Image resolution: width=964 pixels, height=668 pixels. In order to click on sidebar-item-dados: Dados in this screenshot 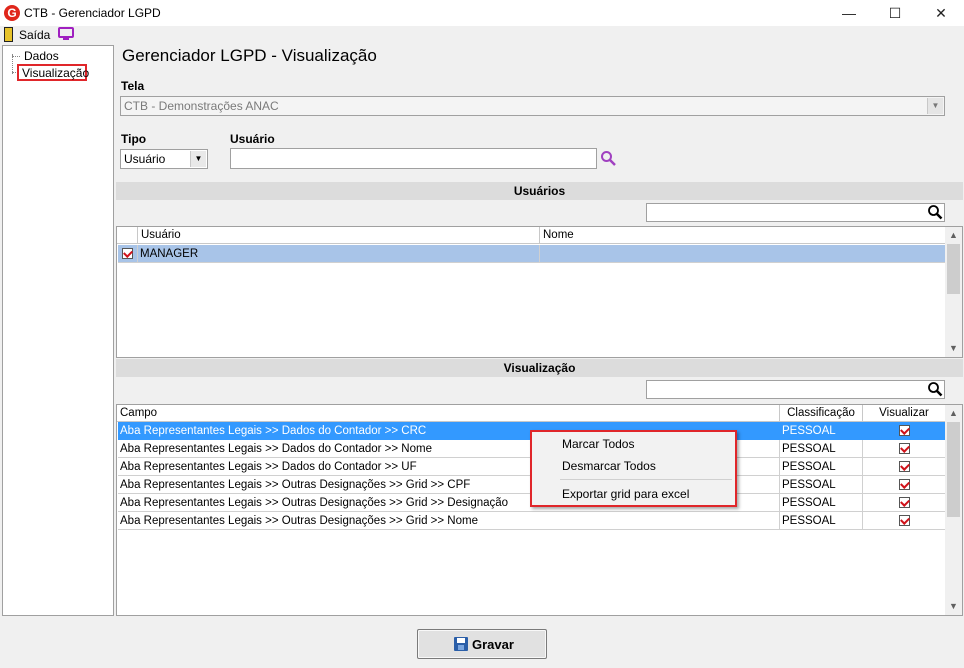, I will do `click(41, 56)`.